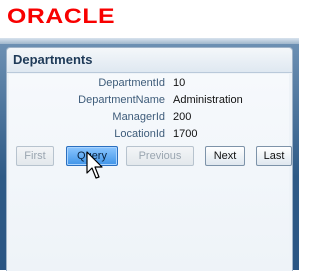  I want to click on manager-id-value: 200, so click(182, 117).